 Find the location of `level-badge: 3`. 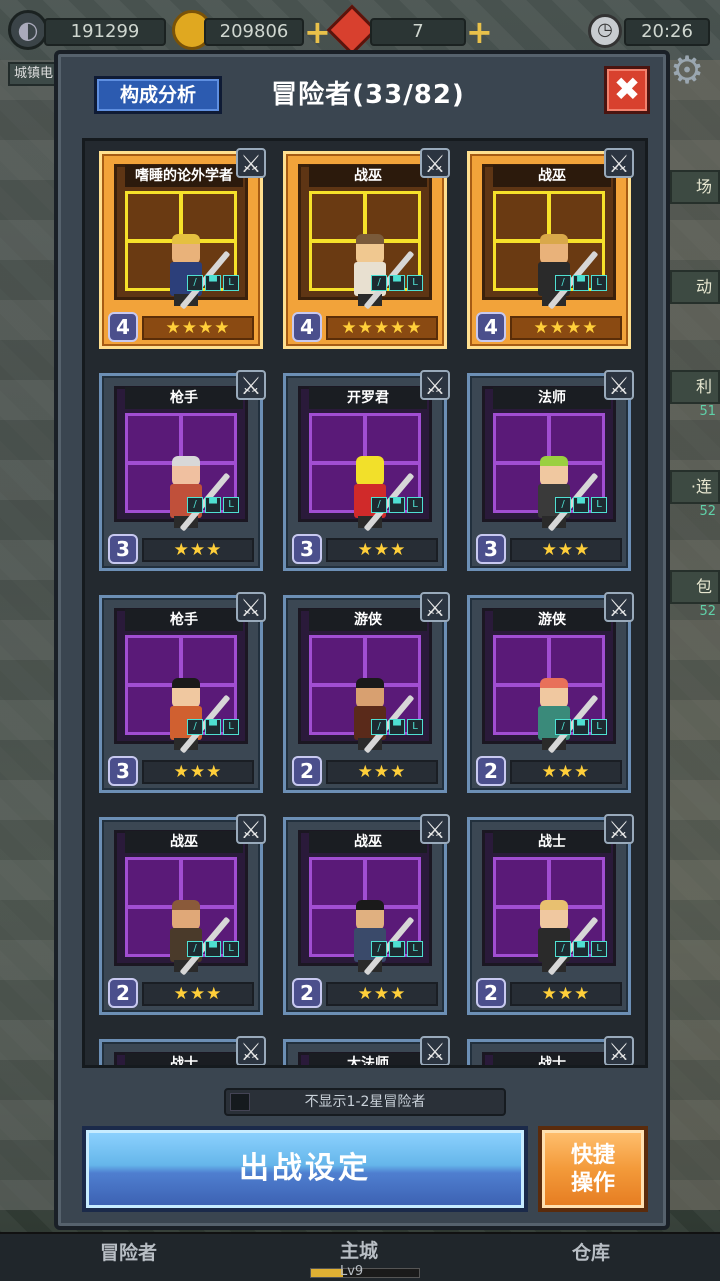

level-badge: 3 is located at coordinates (123, 771).